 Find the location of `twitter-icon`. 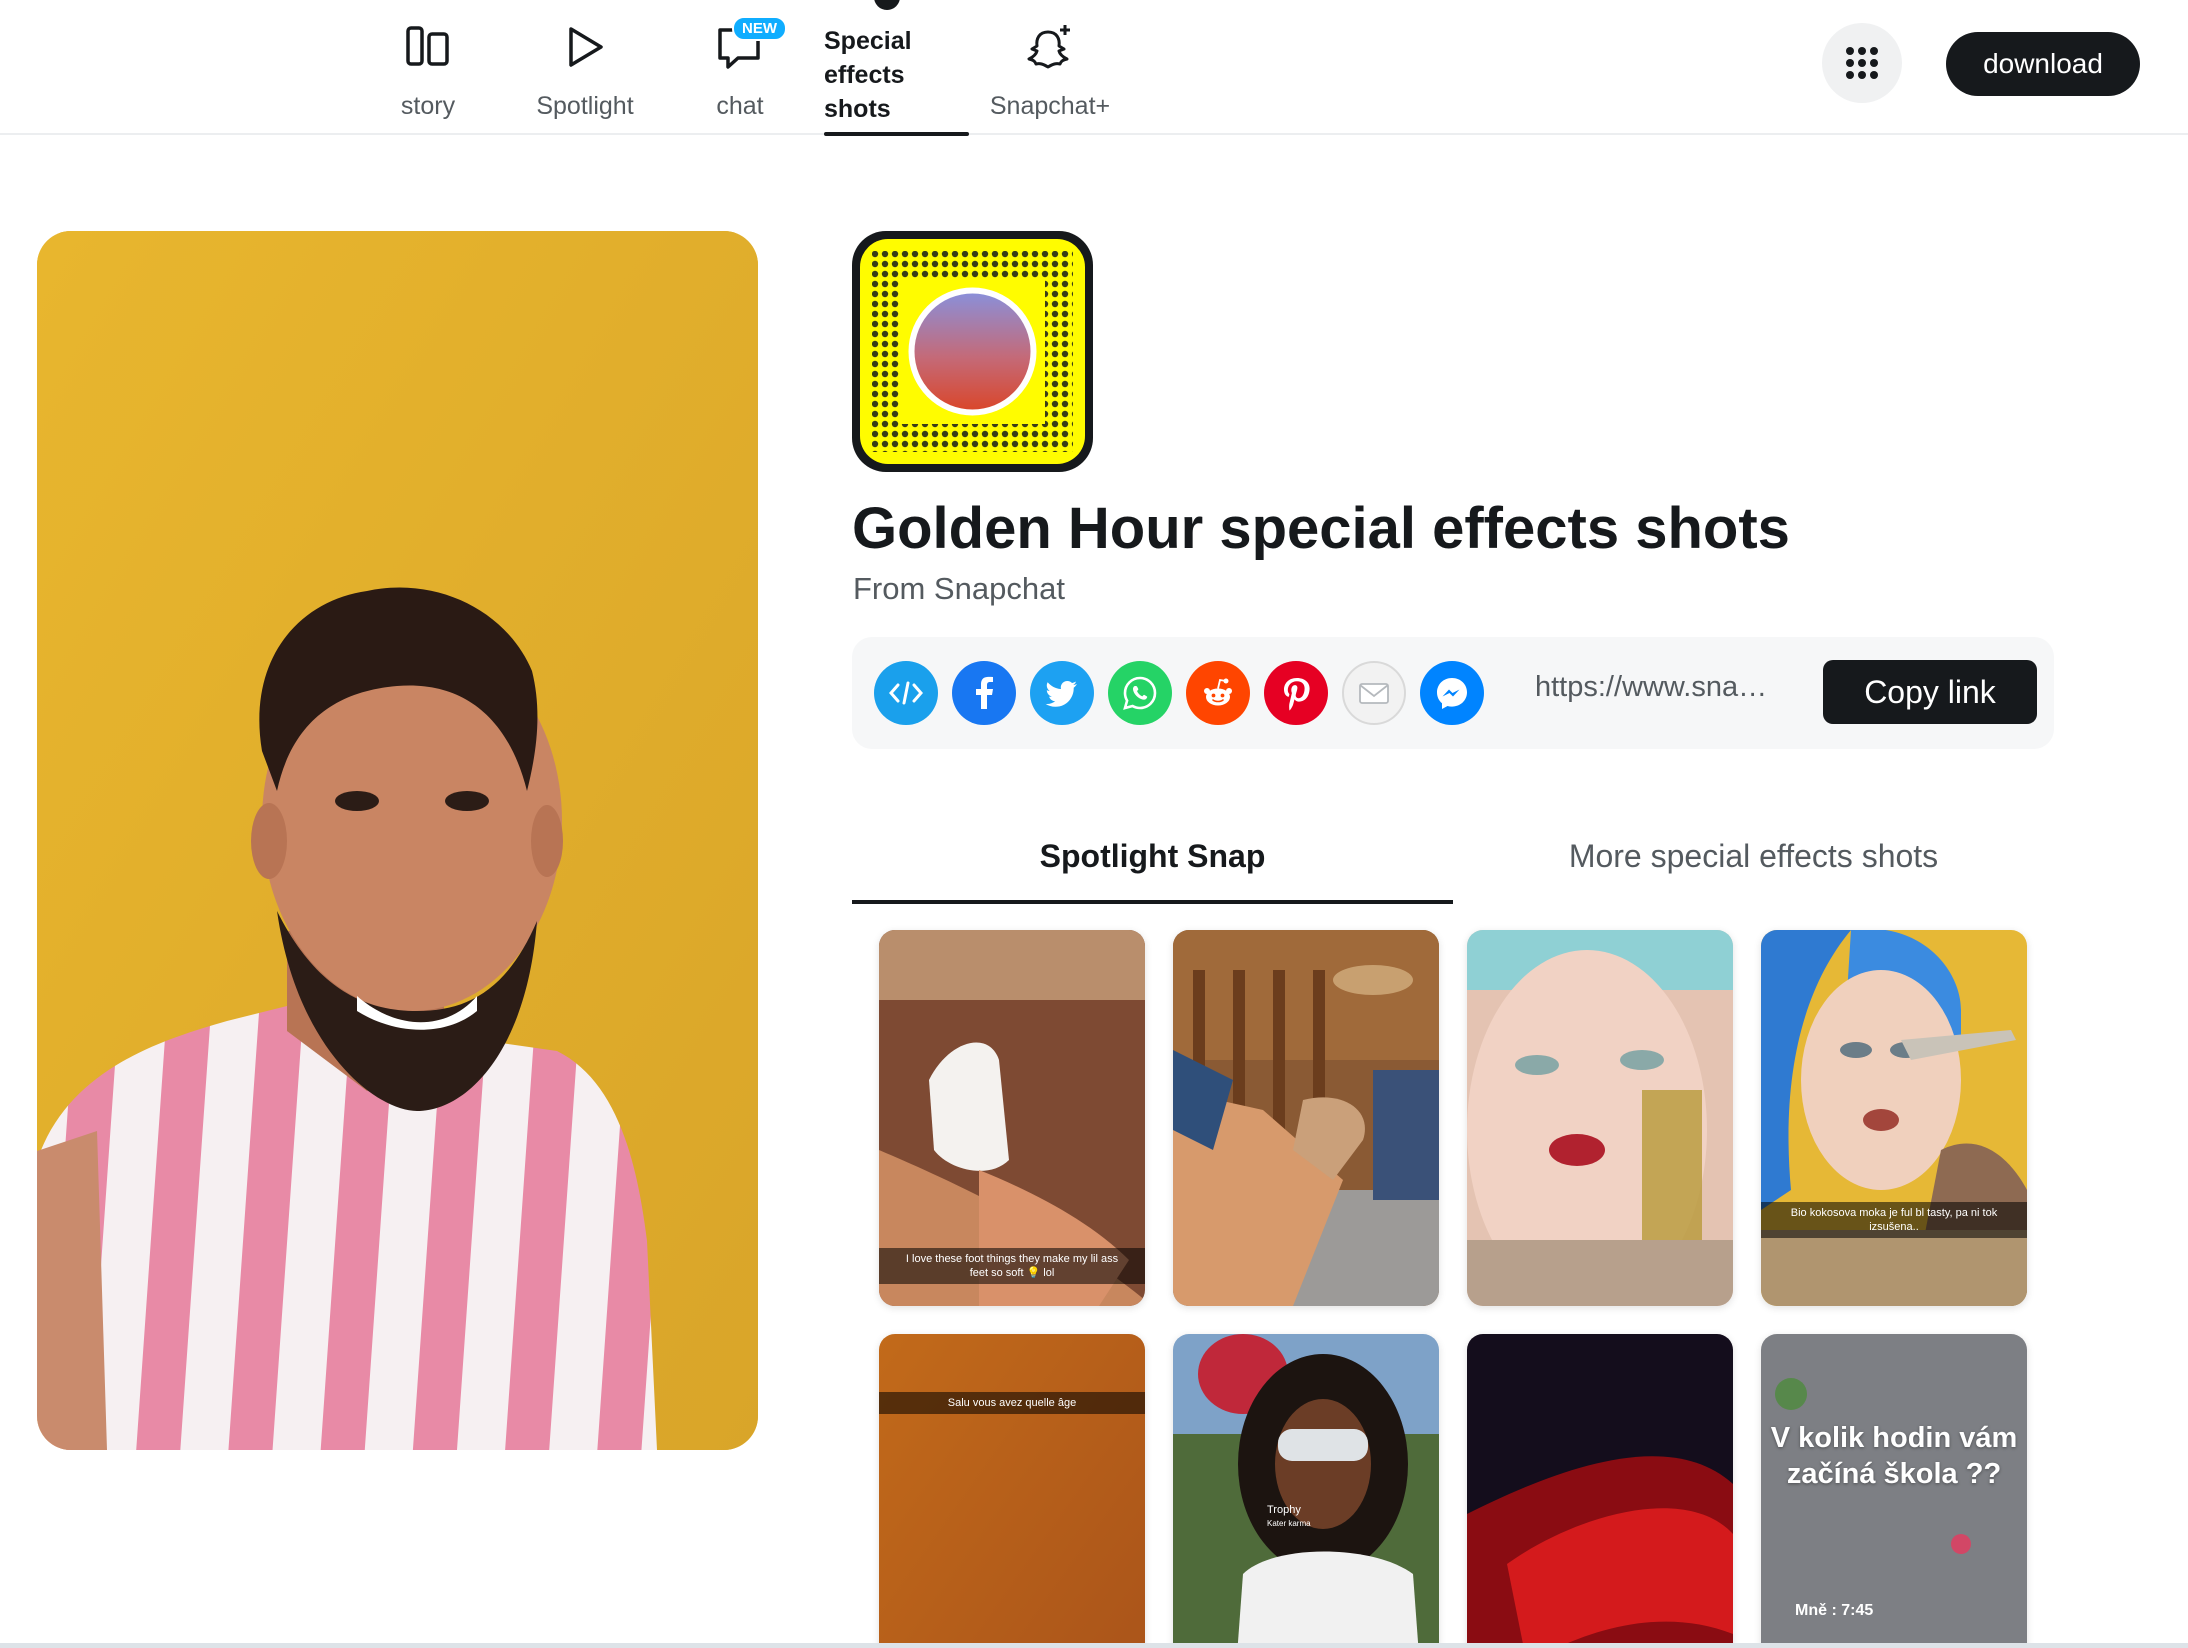

twitter-icon is located at coordinates (1061, 694).